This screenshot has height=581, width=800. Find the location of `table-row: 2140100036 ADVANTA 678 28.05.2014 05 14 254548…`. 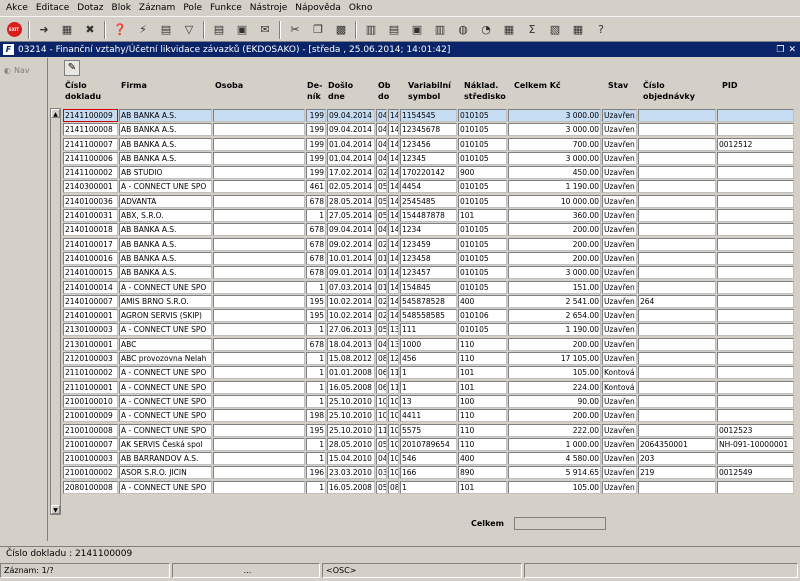

table-row: 2140100036 ADVANTA 678 28.05.2014 05 14 254548… is located at coordinates (431, 201).